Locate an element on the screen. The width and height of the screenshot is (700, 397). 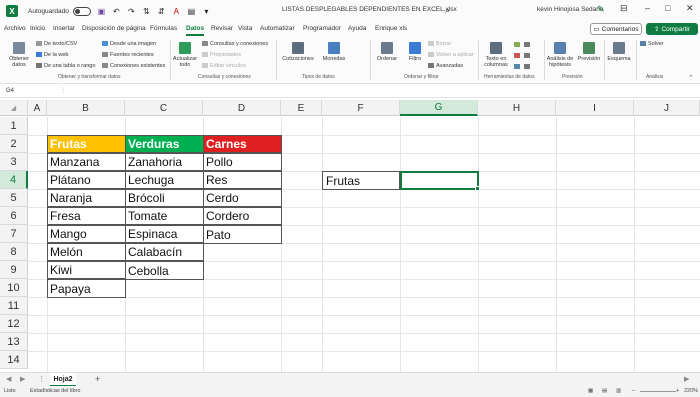
outline-button: Esquema is located at coordinates (619, 52).